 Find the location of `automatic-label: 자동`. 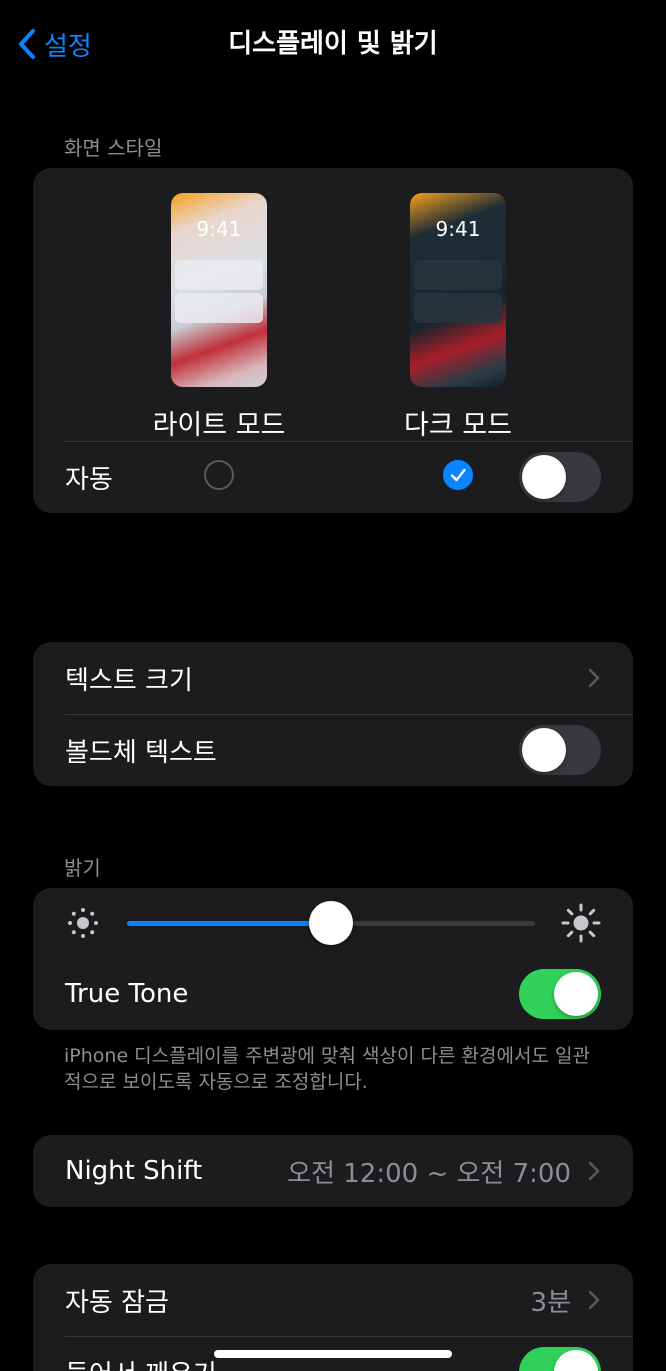

automatic-label: 자동 is located at coordinates (89, 479).